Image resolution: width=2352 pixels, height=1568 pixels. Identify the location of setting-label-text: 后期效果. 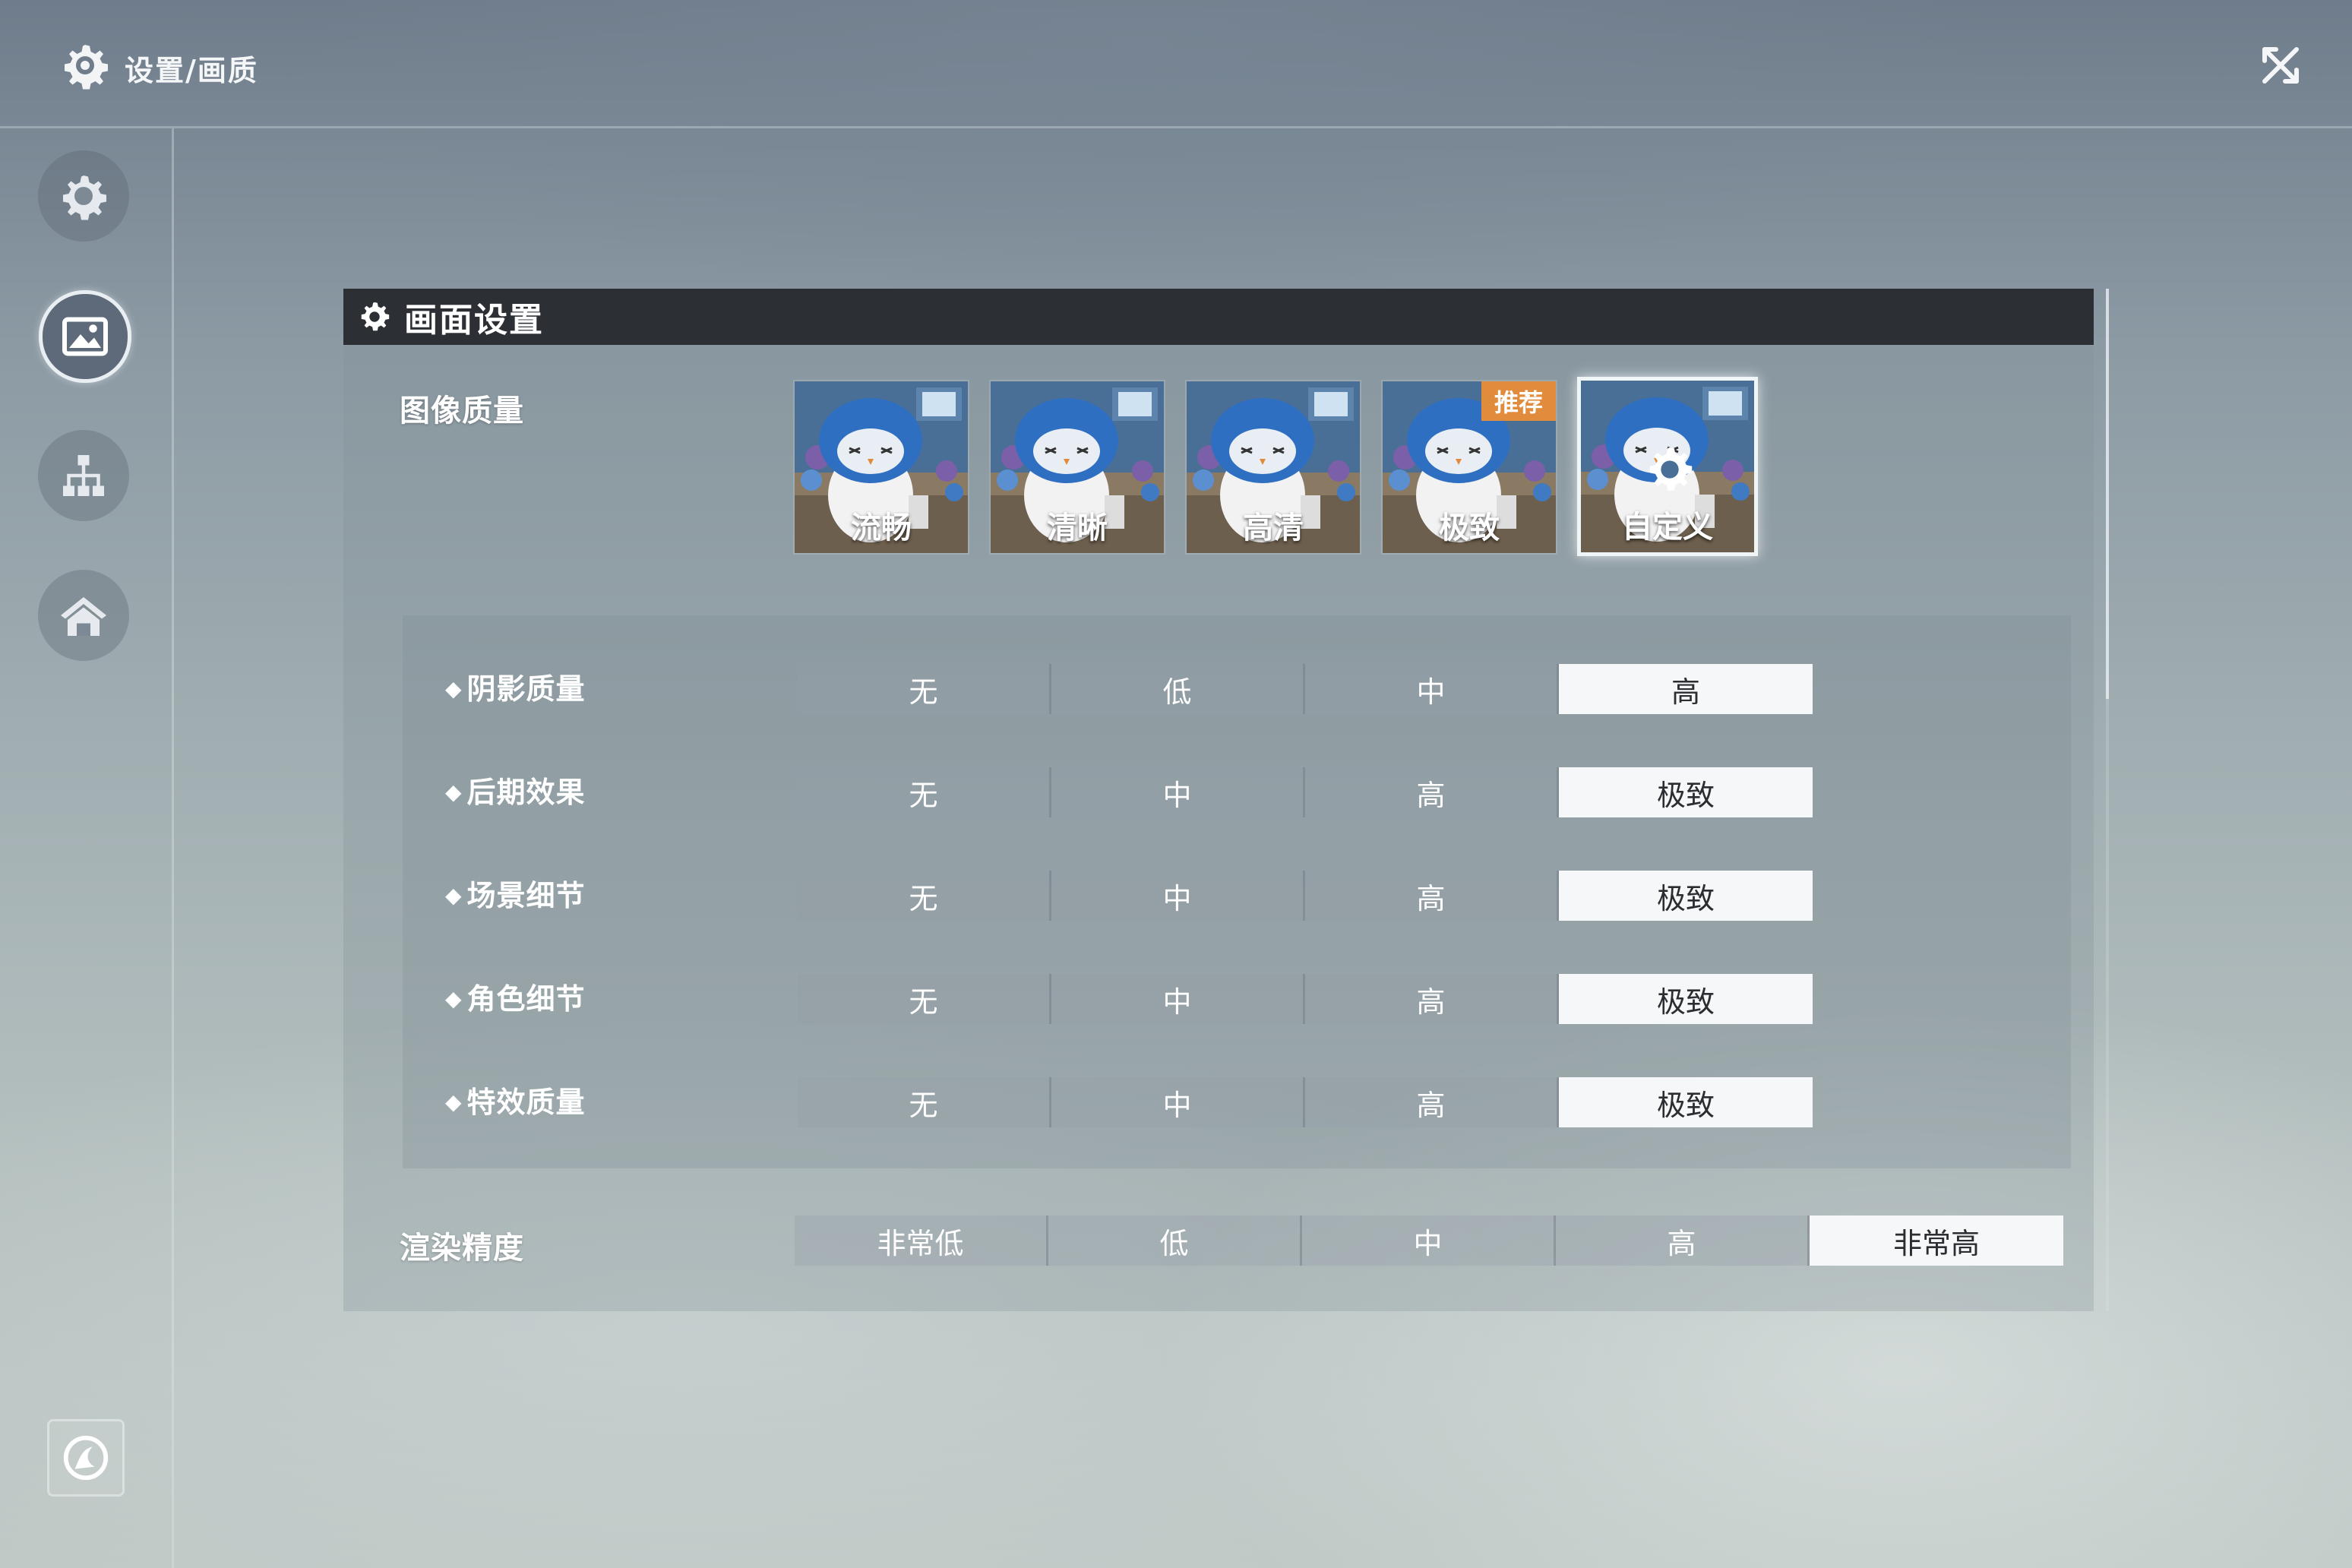
(526, 792).